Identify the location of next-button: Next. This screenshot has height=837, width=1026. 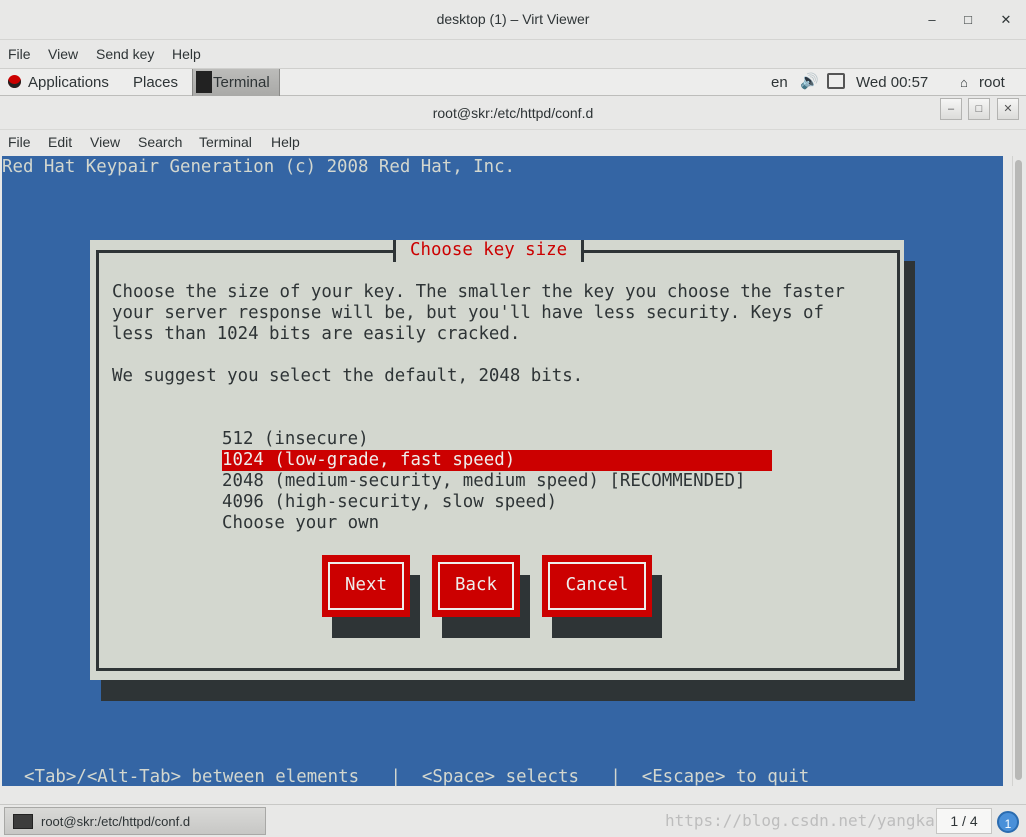
(366, 586).